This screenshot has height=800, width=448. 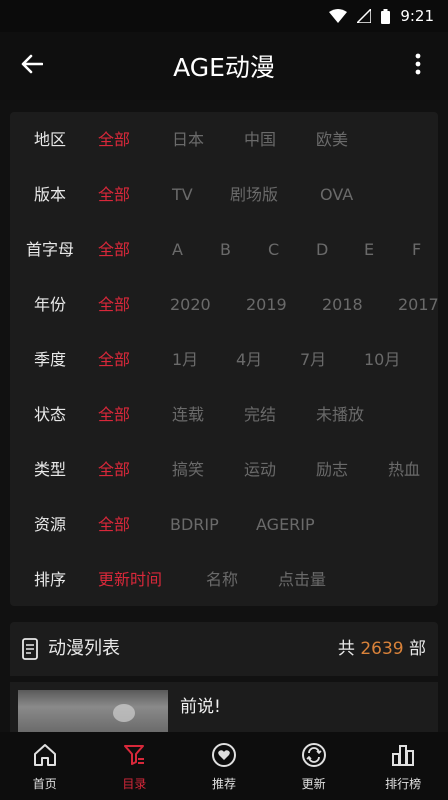 What do you see at coordinates (224, 139) in the screenshot?
I see `filter-row-region: 地区 全部 日本 中国 欧美` at bounding box center [224, 139].